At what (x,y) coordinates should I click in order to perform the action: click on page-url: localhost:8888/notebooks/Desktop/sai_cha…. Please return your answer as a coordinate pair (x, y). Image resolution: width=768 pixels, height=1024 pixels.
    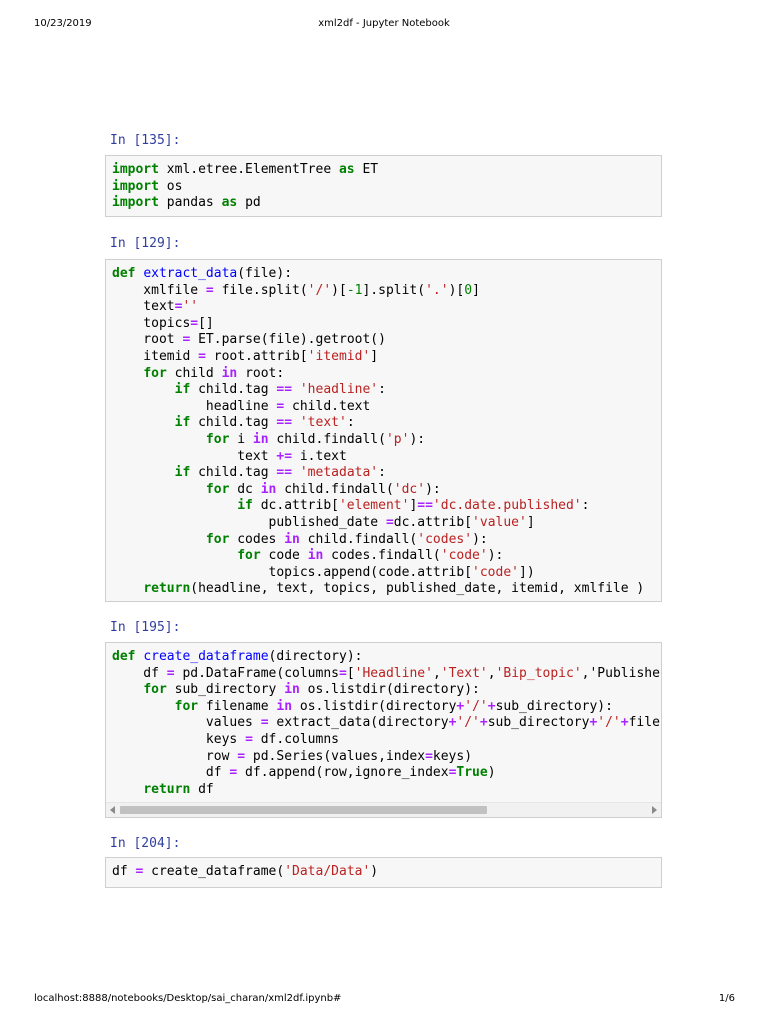
    Looking at the image, I should click on (188, 998).